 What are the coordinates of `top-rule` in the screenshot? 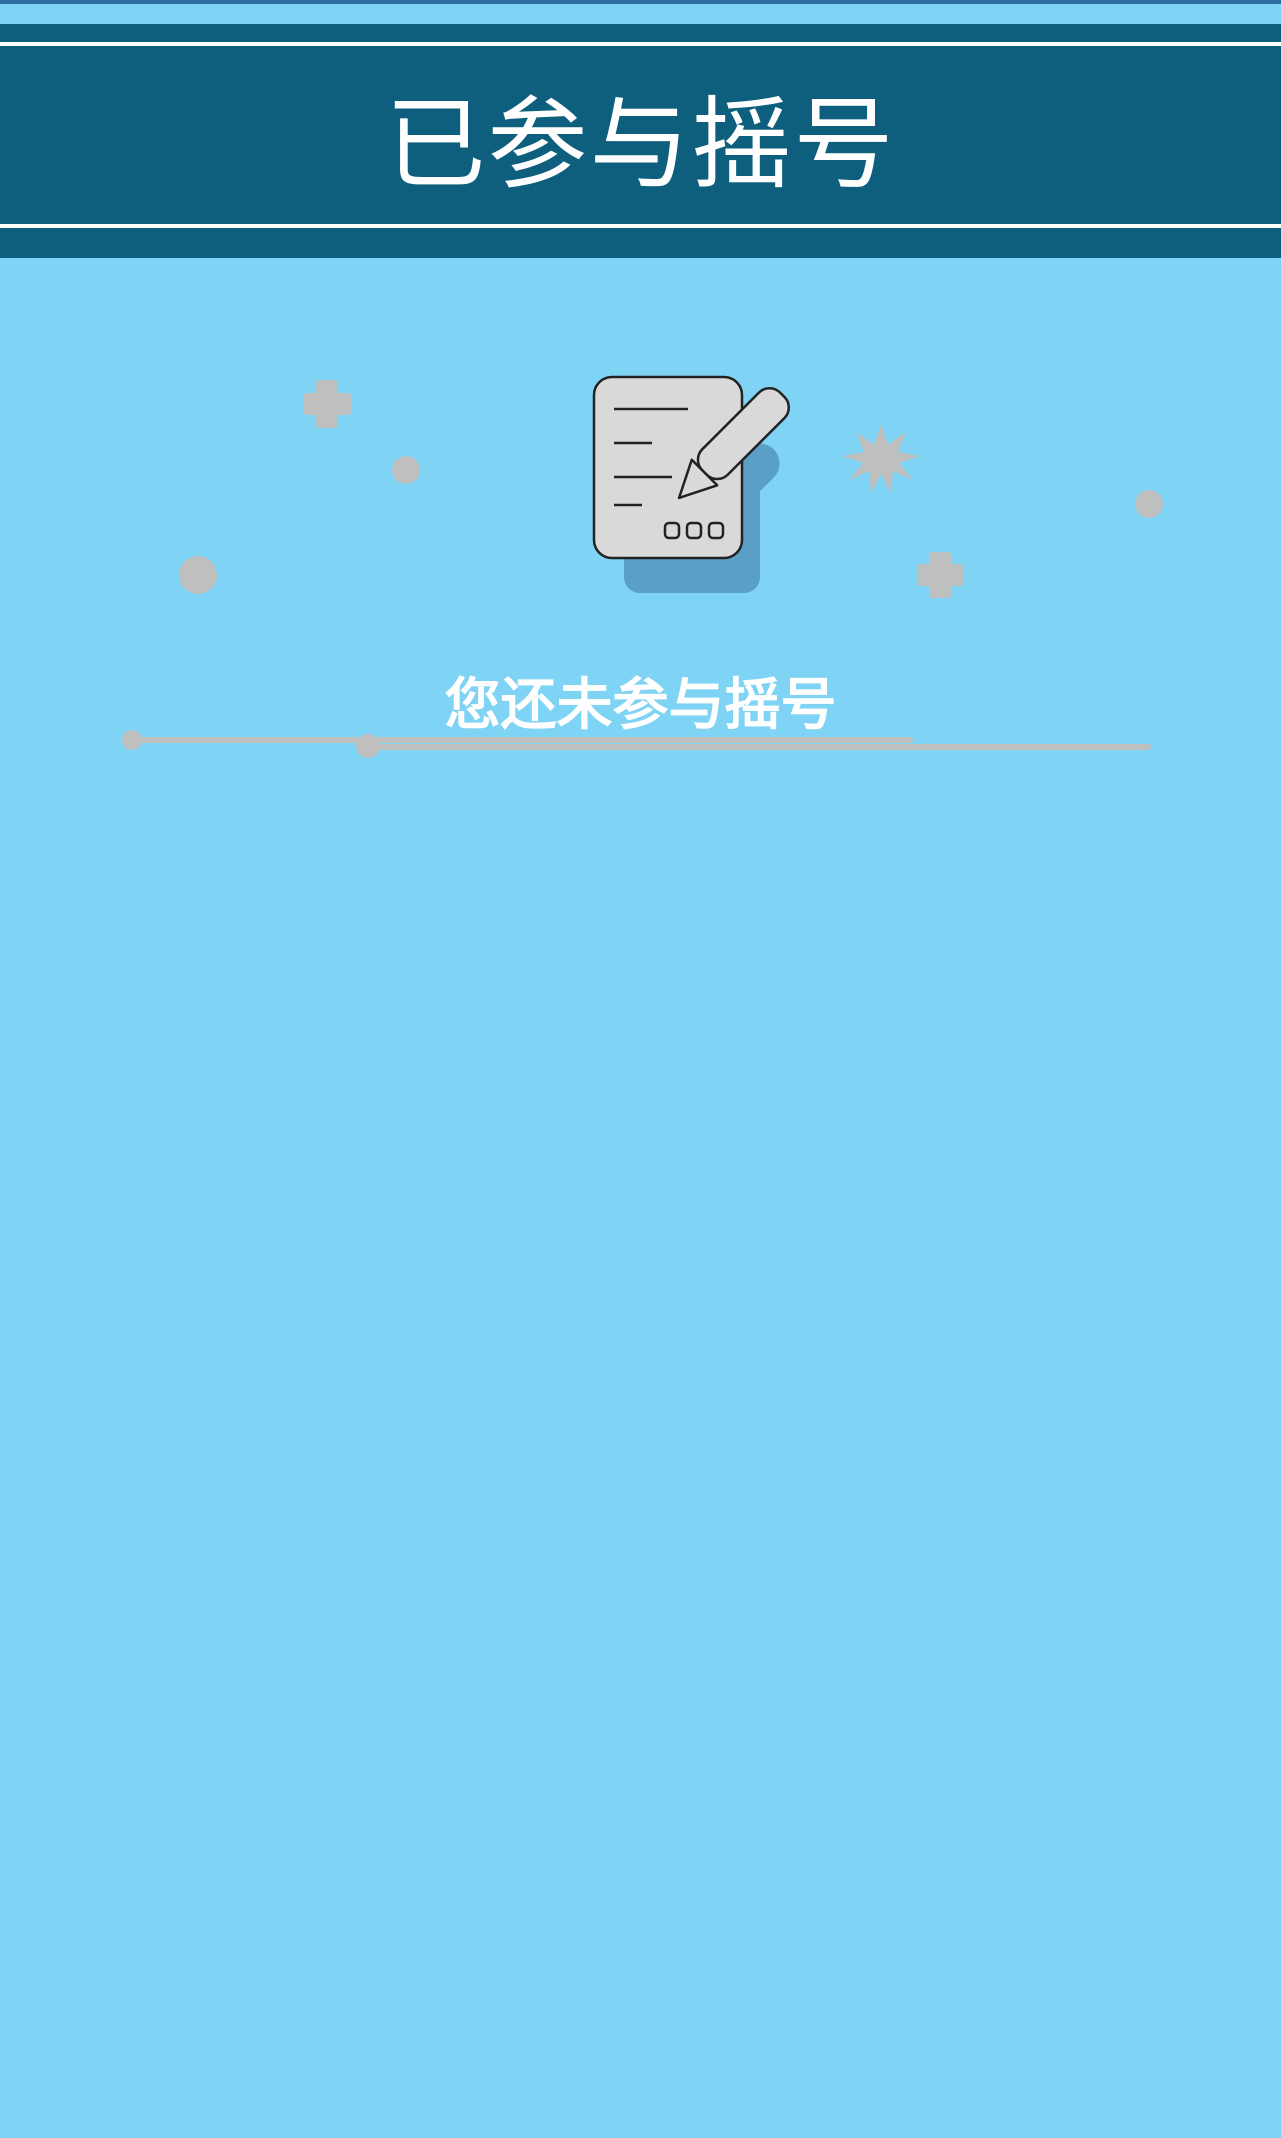 It's located at (640, 2).